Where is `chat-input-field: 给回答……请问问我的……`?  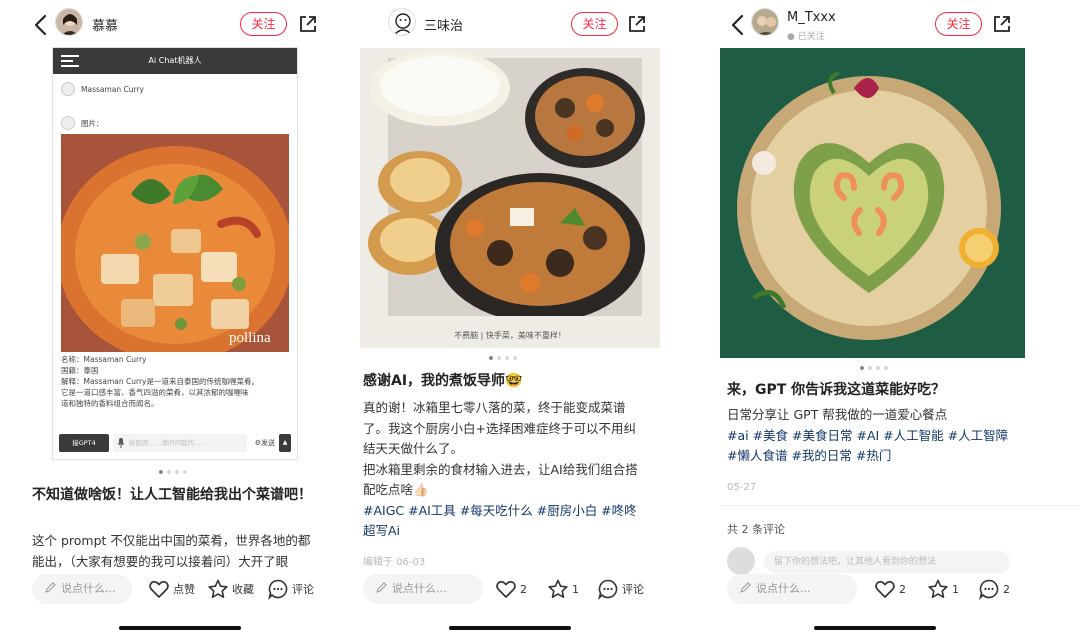
chat-input-field: 给回答……请问问我的…… is located at coordinates (180, 443).